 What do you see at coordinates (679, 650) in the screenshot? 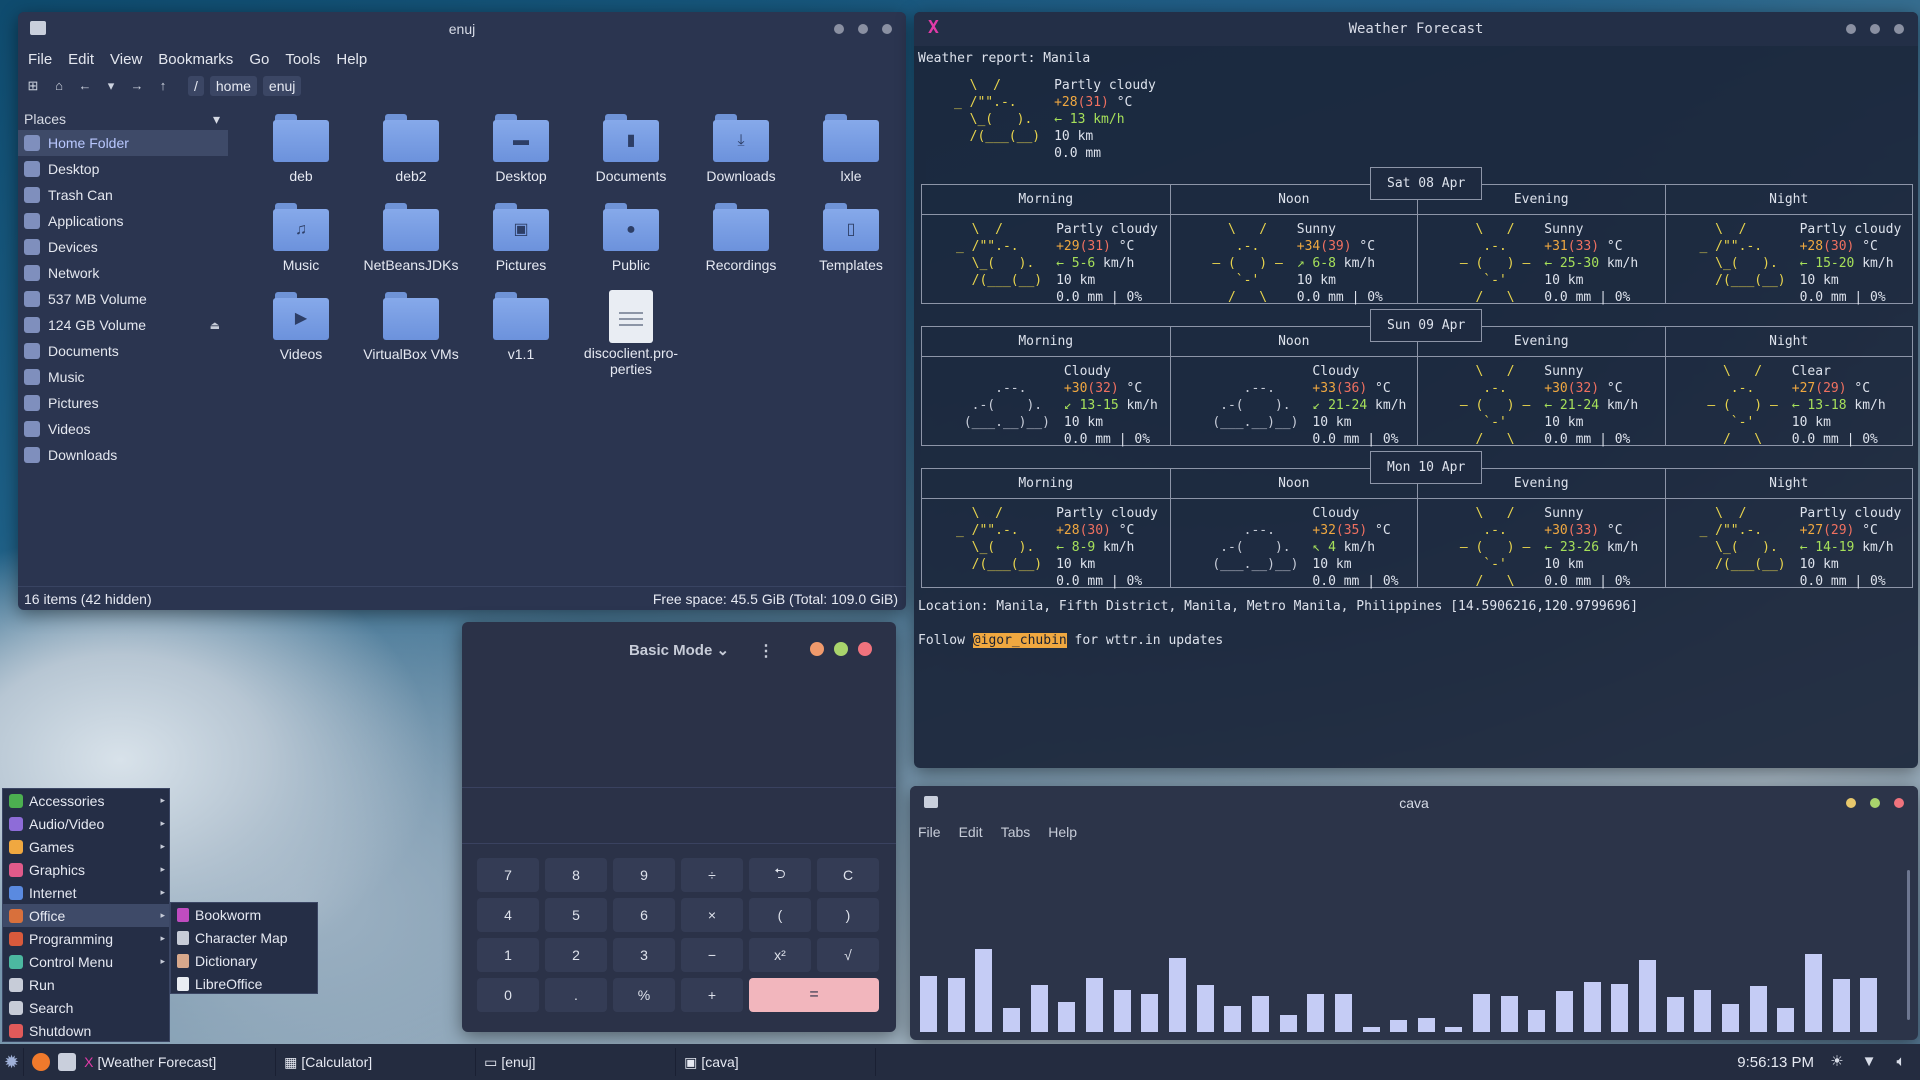
I see `mode-selector: Basic Mode ⌄` at bounding box center [679, 650].